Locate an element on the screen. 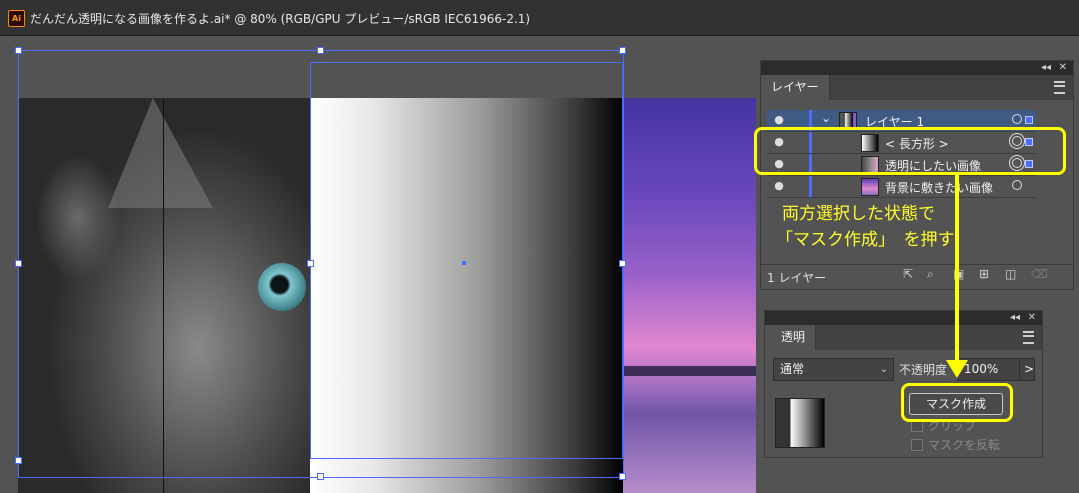  invert-mask-checkbox is located at coordinates (917, 445).